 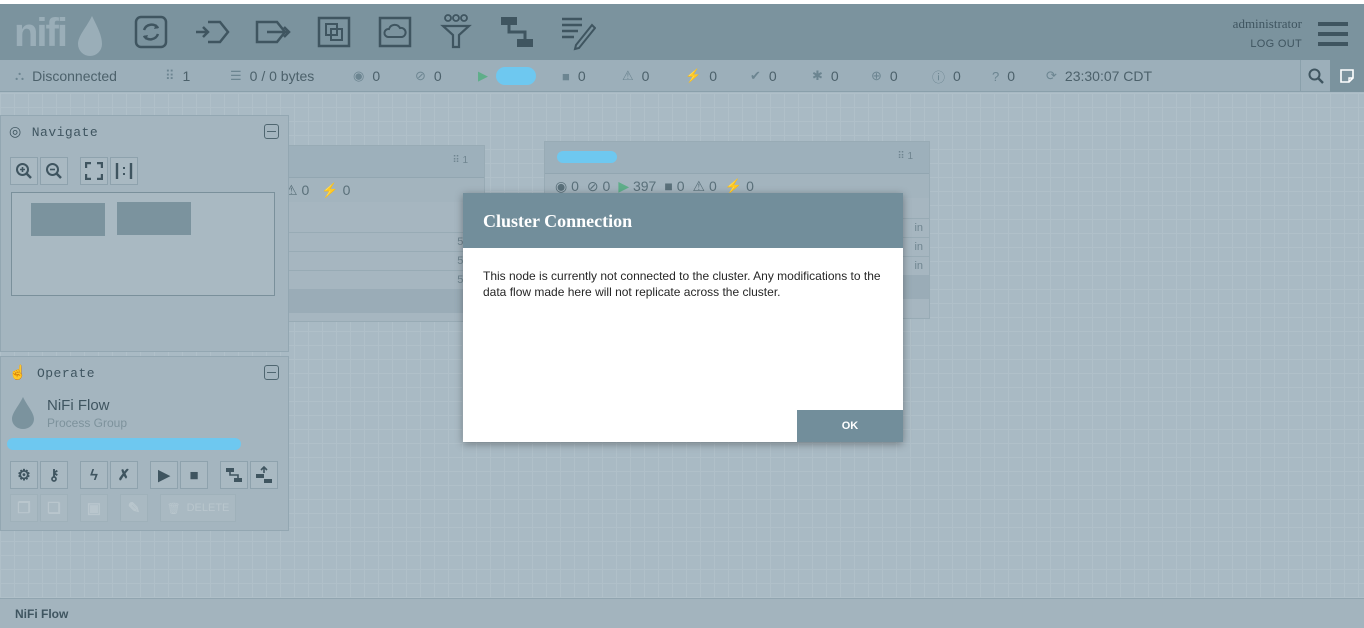 I want to click on create-template-button, so click(x=234, y=475).